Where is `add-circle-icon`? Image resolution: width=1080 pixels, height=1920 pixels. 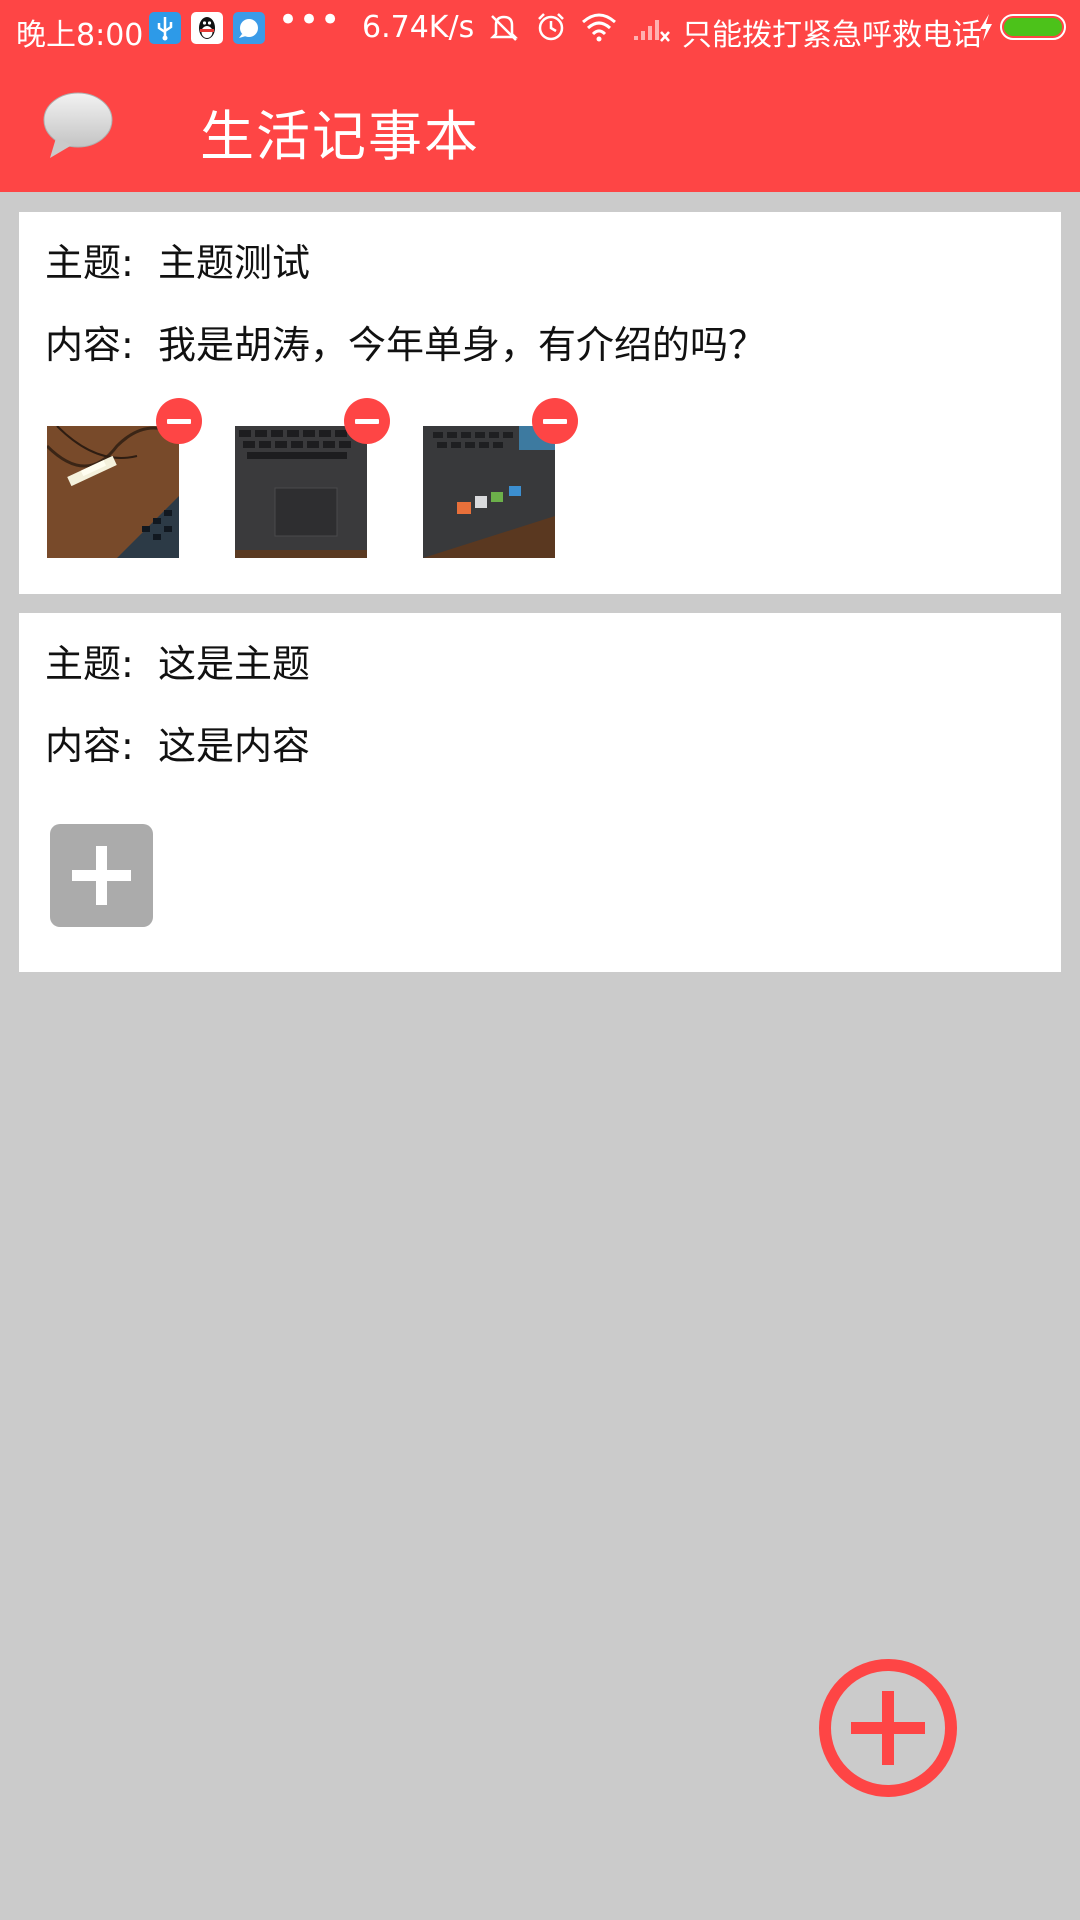
add-circle-icon is located at coordinates (888, 1728).